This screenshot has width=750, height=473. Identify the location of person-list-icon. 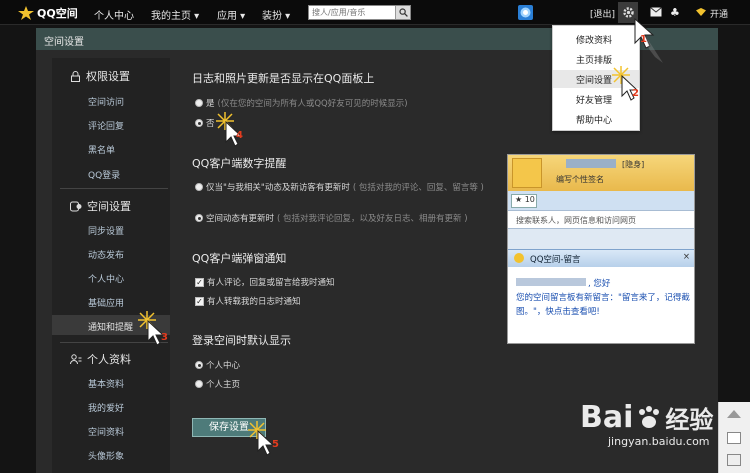
(76, 358).